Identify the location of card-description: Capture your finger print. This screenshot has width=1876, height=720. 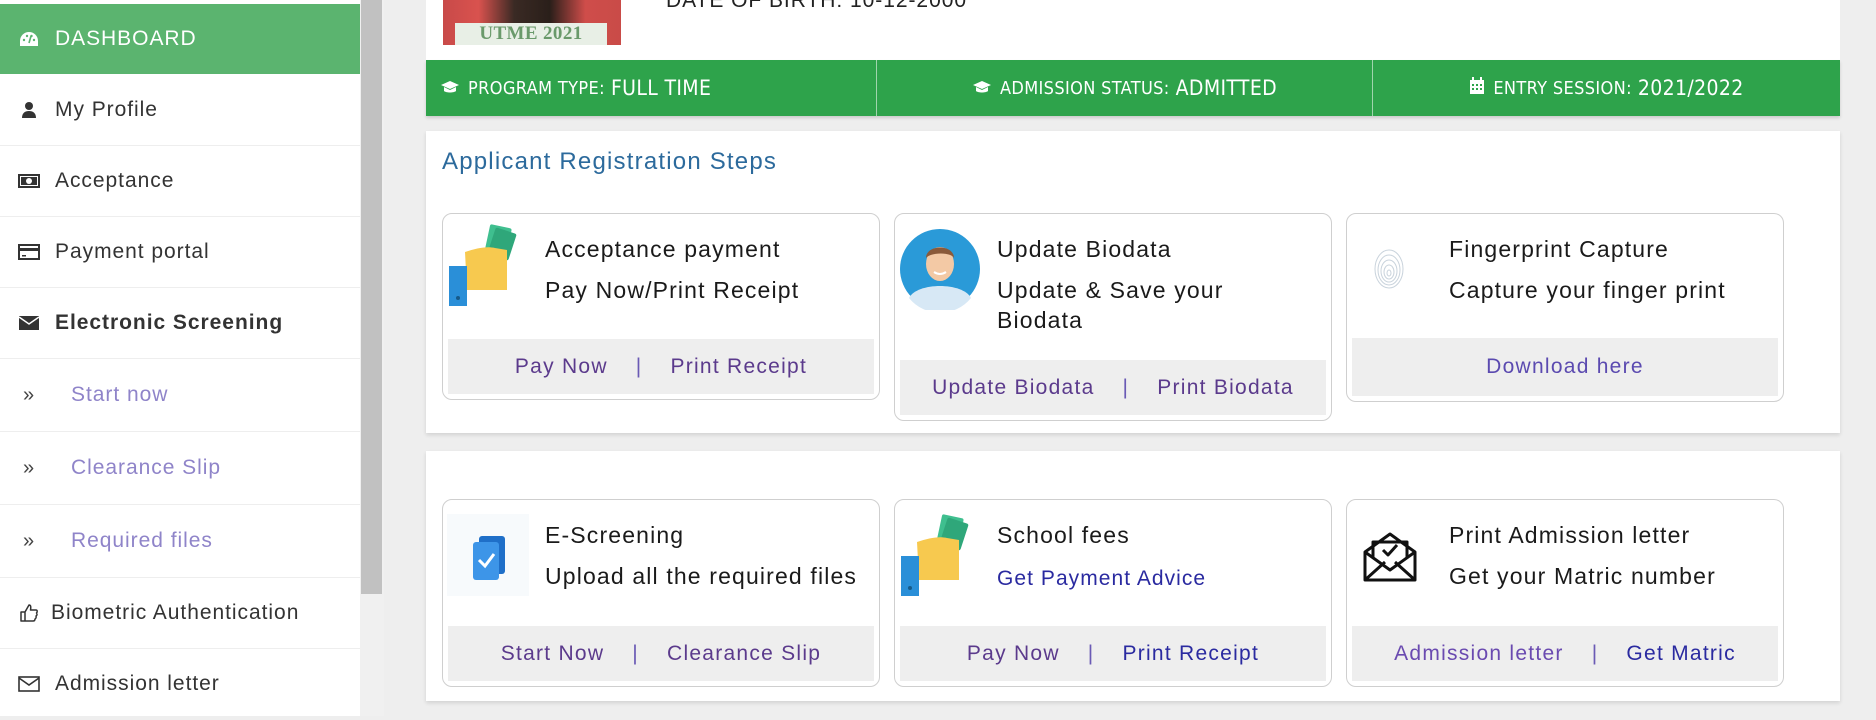
(1587, 290).